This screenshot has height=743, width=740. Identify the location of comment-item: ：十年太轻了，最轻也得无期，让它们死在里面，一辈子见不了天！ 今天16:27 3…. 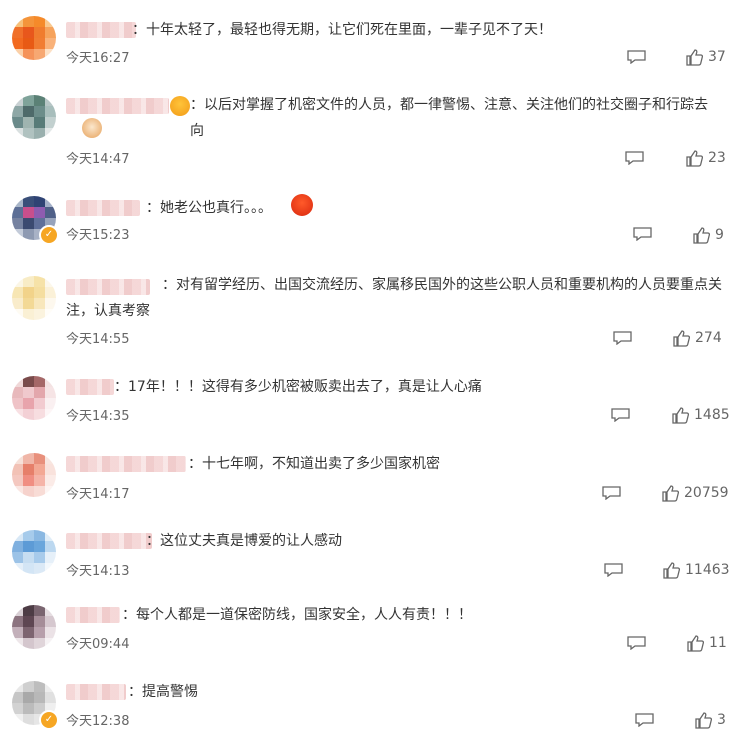
(370, 40).